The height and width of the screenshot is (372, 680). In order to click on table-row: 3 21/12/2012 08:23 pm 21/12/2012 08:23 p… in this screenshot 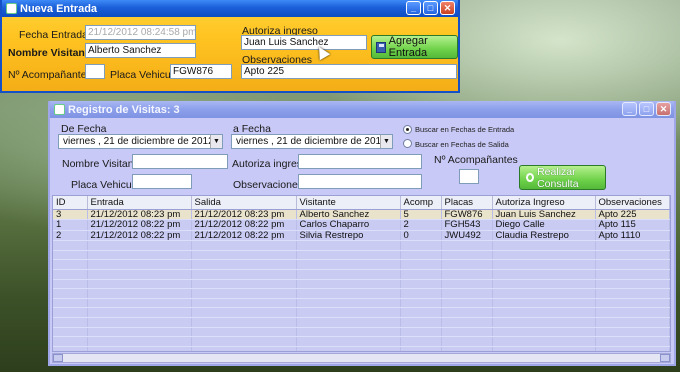, I will do `click(361, 215)`.